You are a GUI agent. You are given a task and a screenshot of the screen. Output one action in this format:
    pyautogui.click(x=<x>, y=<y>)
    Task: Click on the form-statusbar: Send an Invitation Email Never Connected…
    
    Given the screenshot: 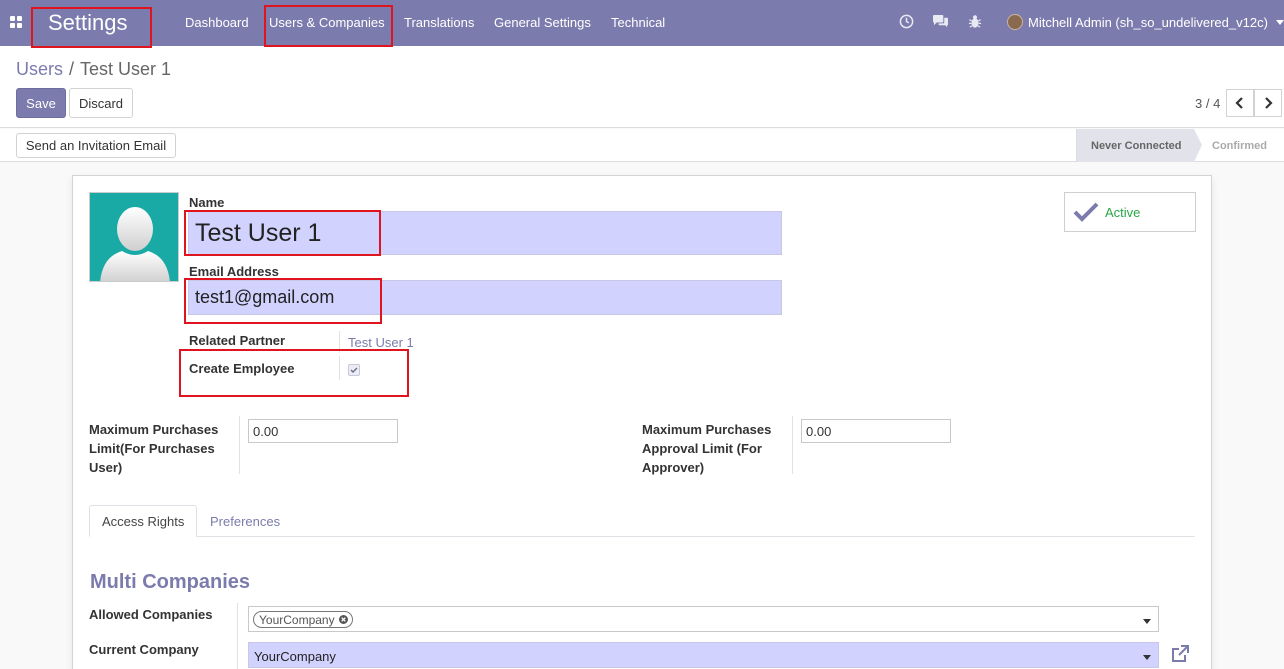 What is the action you would take?
    pyautogui.click(x=642, y=145)
    